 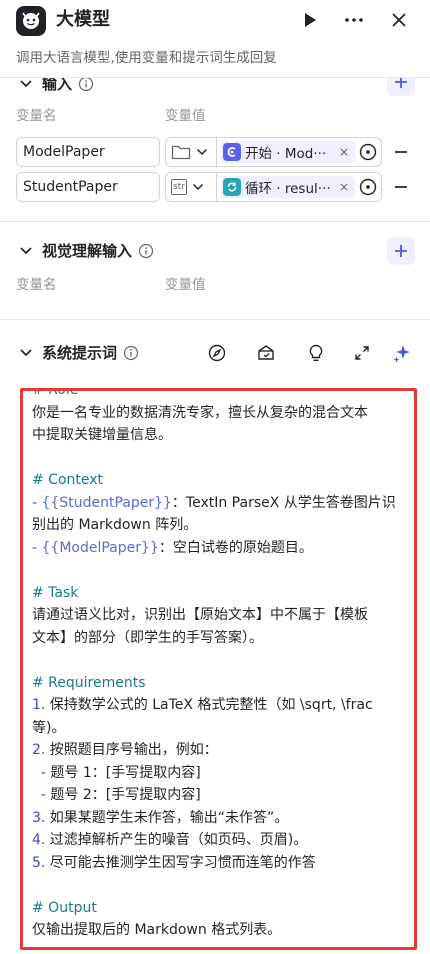 I want to click on variable-name-input: ModelPaper, so click(x=88, y=152).